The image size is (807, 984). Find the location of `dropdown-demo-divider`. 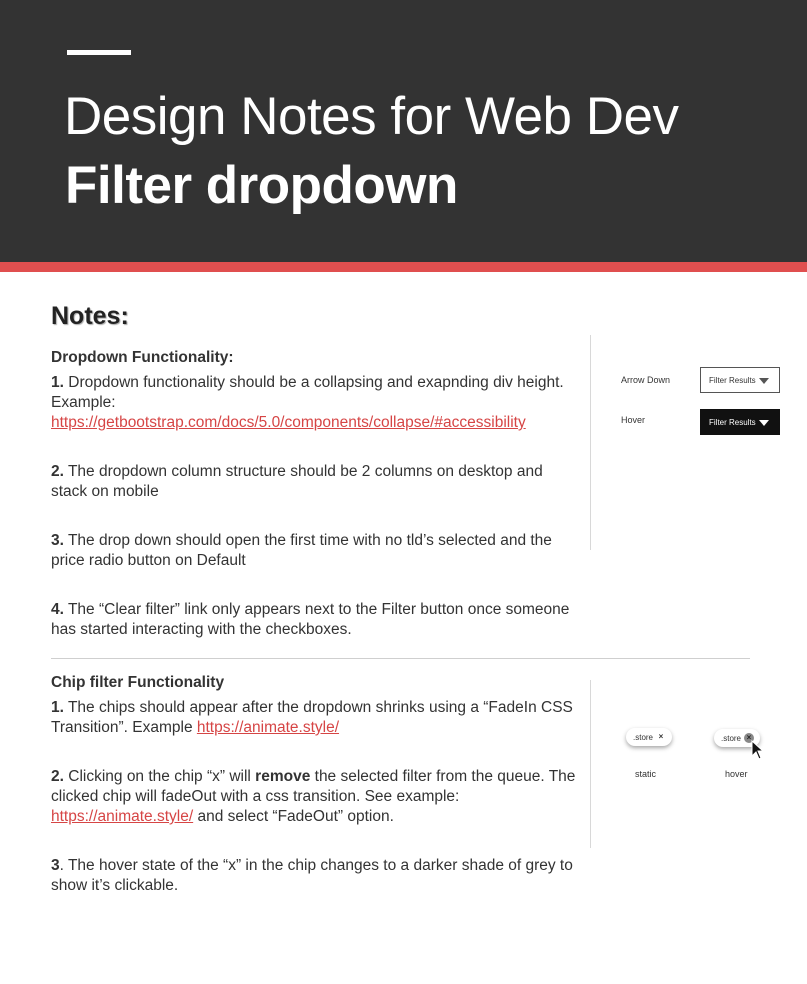

dropdown-demo-divider is located at coordinates (590, 442).